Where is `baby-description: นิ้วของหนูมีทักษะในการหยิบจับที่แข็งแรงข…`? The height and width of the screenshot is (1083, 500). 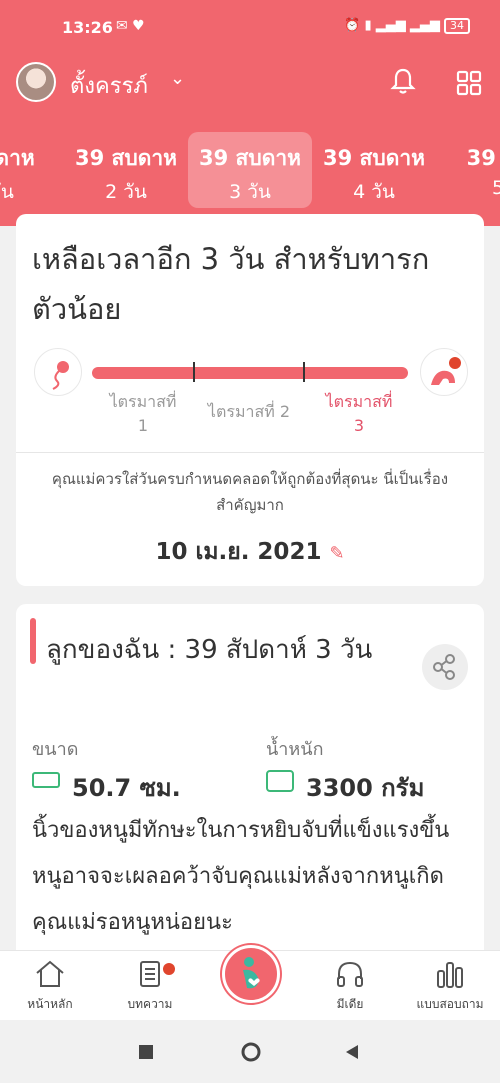 baby-description: นิ้วของหนูมีทักษะในการหยิบจับที่แข็งแรงข… is located at coordinates (241, 876).